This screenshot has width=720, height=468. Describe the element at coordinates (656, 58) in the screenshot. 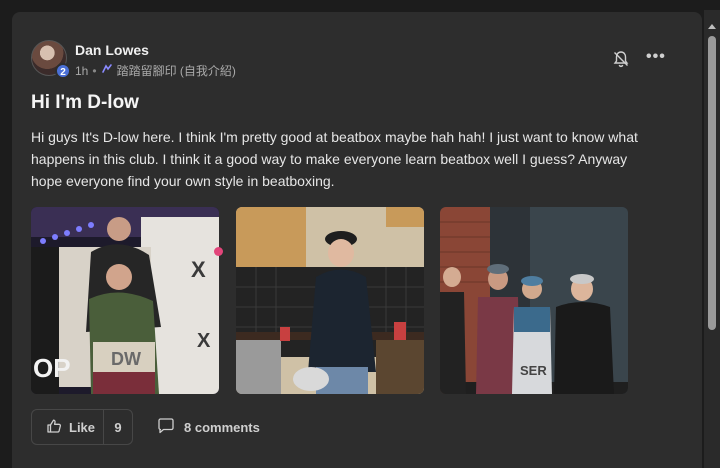

I see `more-options-icon: •••` at that location.